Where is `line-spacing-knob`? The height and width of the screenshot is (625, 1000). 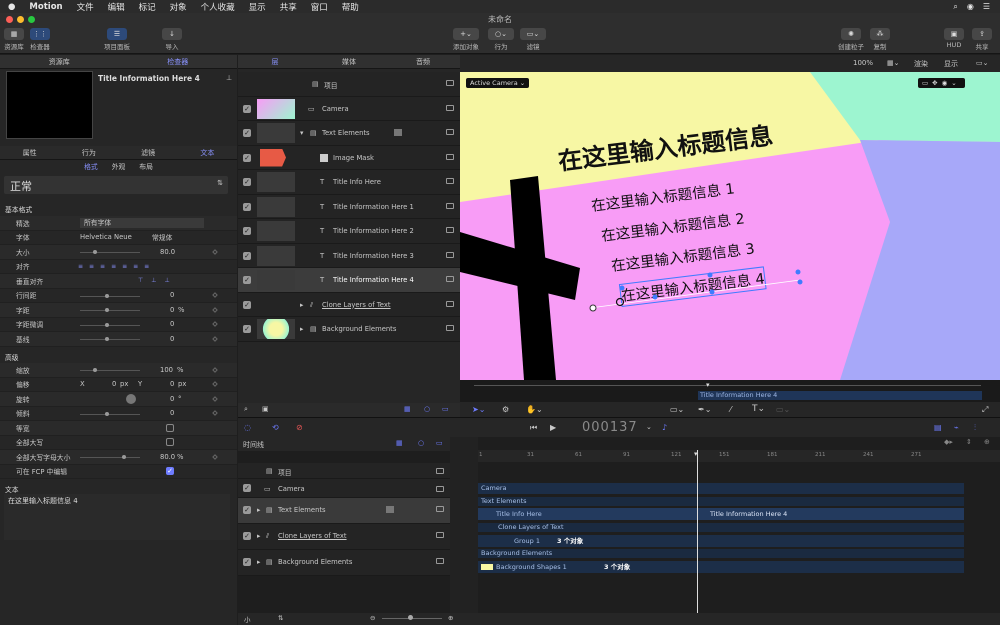
line-spacing-knob is located at coordinates (107, 295).